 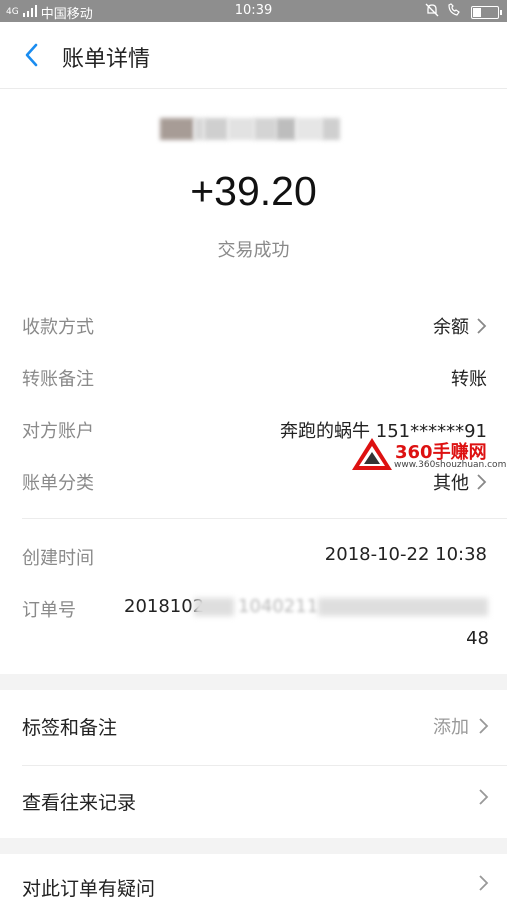 I want to click on detail-label: 收款方式, so click(x=58, y=327).